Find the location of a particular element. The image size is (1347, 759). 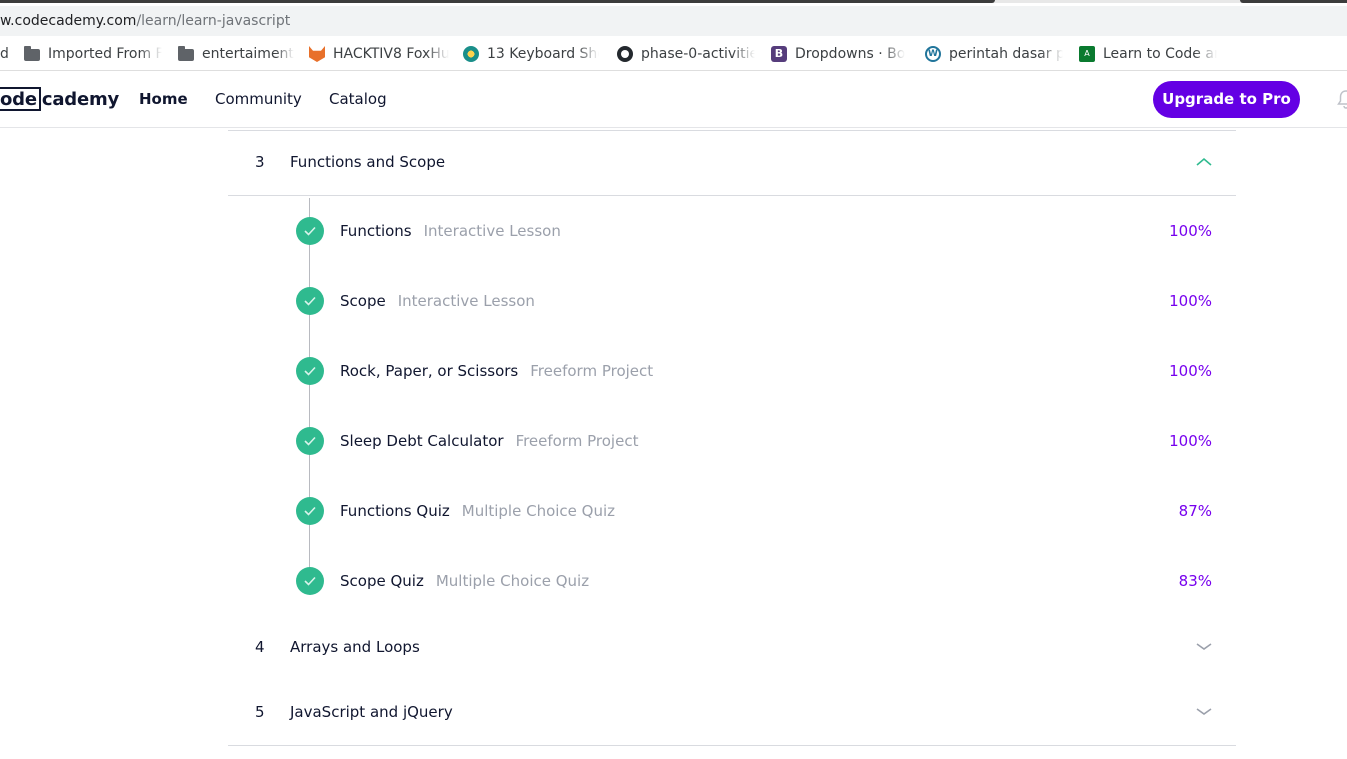

bookmark-item-truncated: d is located at coordinates (7, 54).